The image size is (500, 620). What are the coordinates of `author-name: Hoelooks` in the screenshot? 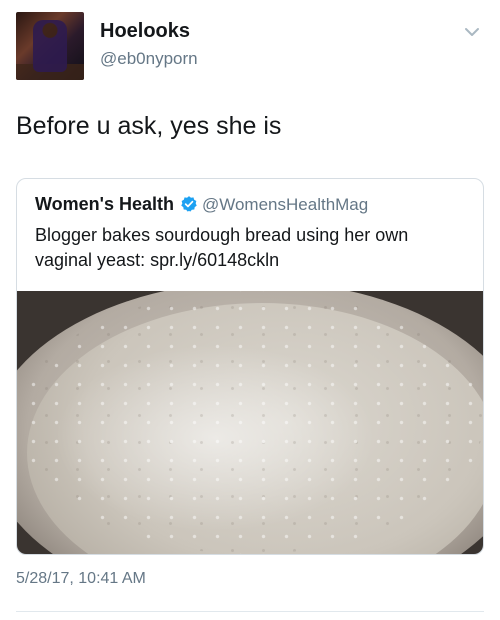 It's located at (145, 31).